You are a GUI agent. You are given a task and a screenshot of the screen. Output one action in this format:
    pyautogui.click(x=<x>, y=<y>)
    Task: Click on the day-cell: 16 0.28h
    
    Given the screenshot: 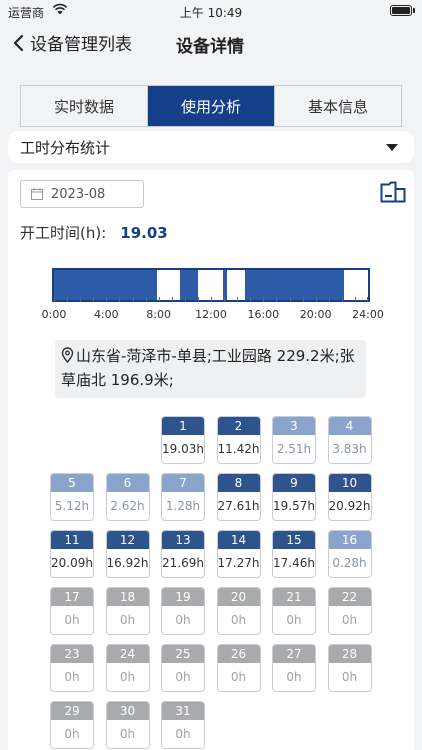 What is the action you would take?
    pyautogui.click(x=349, y=554)
    